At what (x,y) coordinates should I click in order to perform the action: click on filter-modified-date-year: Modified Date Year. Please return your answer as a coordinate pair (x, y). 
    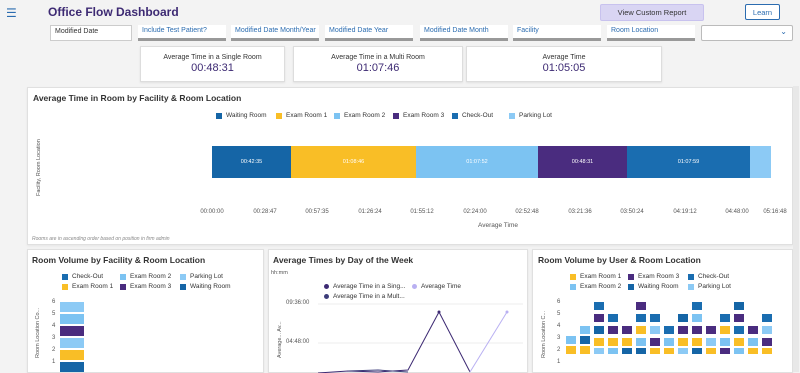
    Looking at the image, I should click on (369, 33).